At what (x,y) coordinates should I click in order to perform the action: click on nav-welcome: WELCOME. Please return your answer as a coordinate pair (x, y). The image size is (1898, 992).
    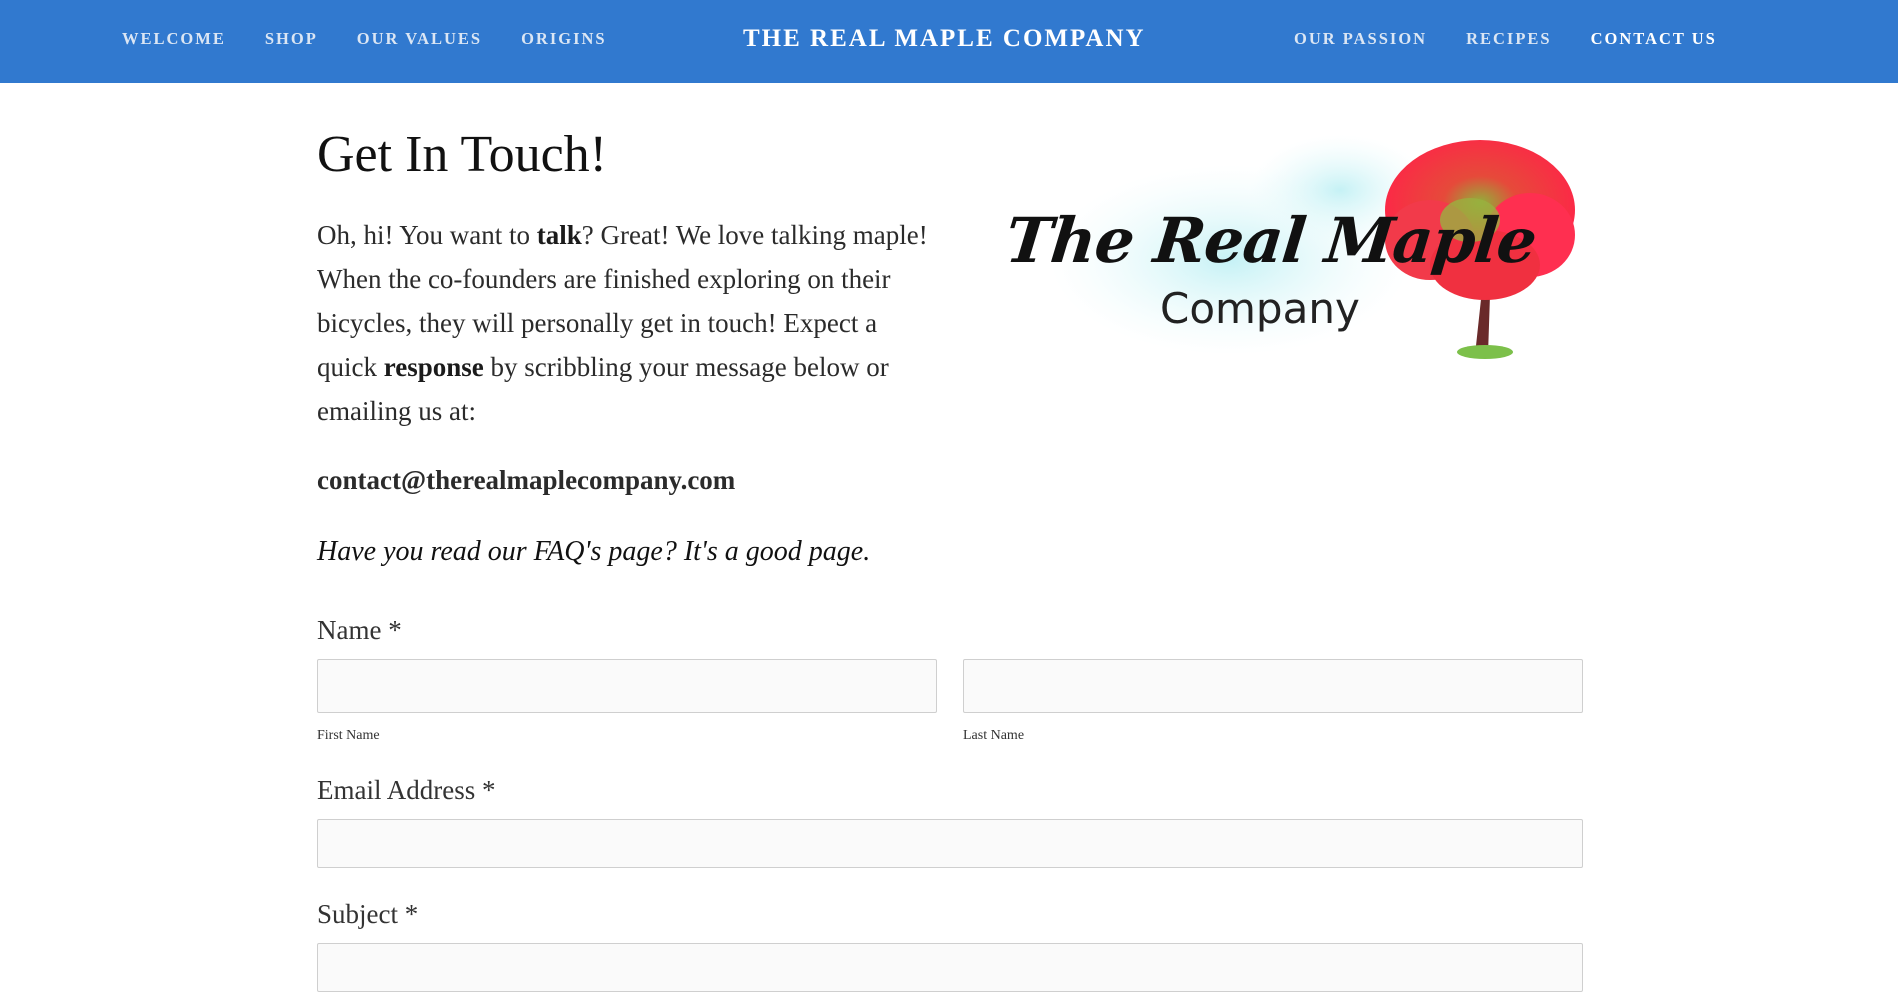
    Looking at the image, I should click on (174, 39).